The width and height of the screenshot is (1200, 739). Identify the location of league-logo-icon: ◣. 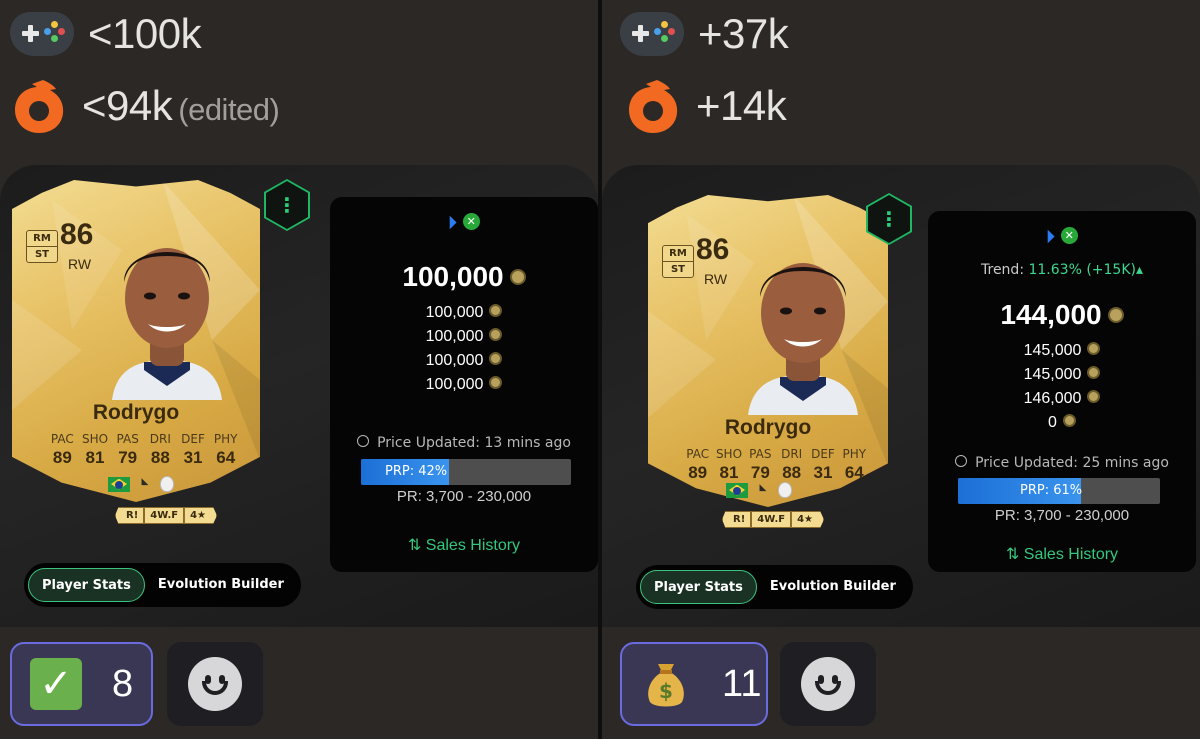
(145, 481).